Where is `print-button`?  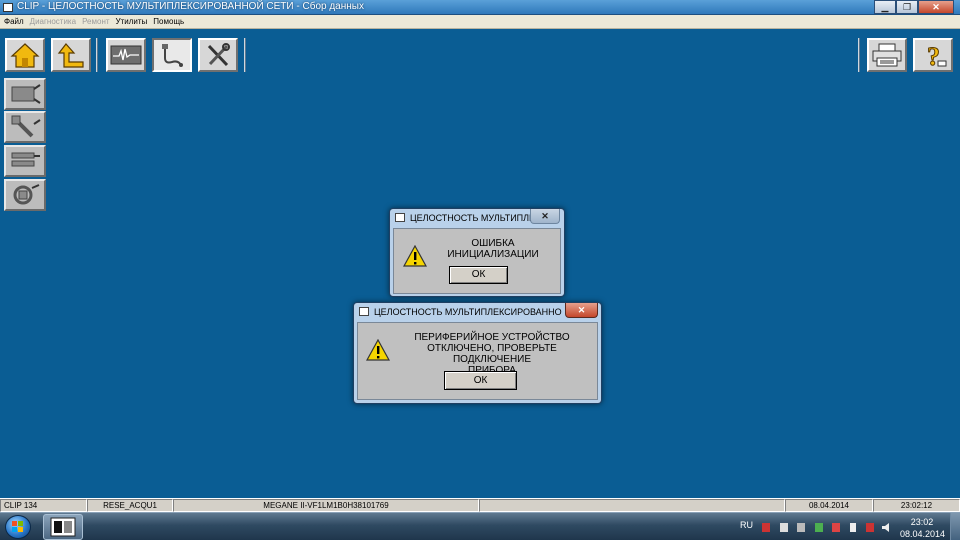
print-button is located at coordinates (887, 55).